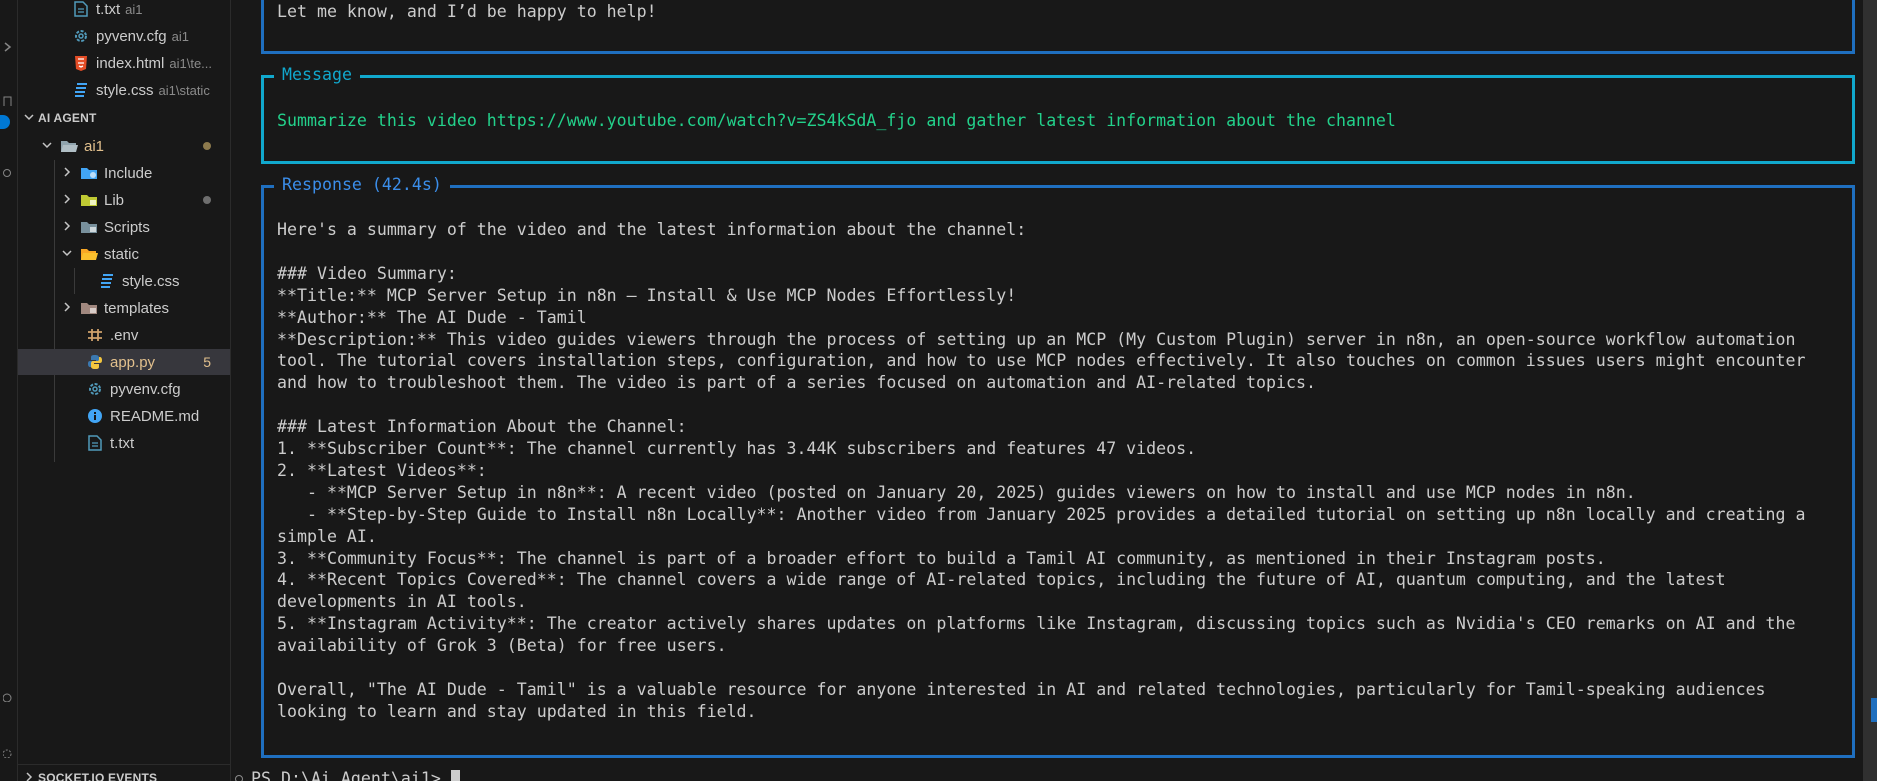 Image resolution: width=1877 pixels, height=781 pixels. What do you see at coordinates (81, 63) in the screenshot?
I see `html-file-icon` at bounding box center [81, 63].